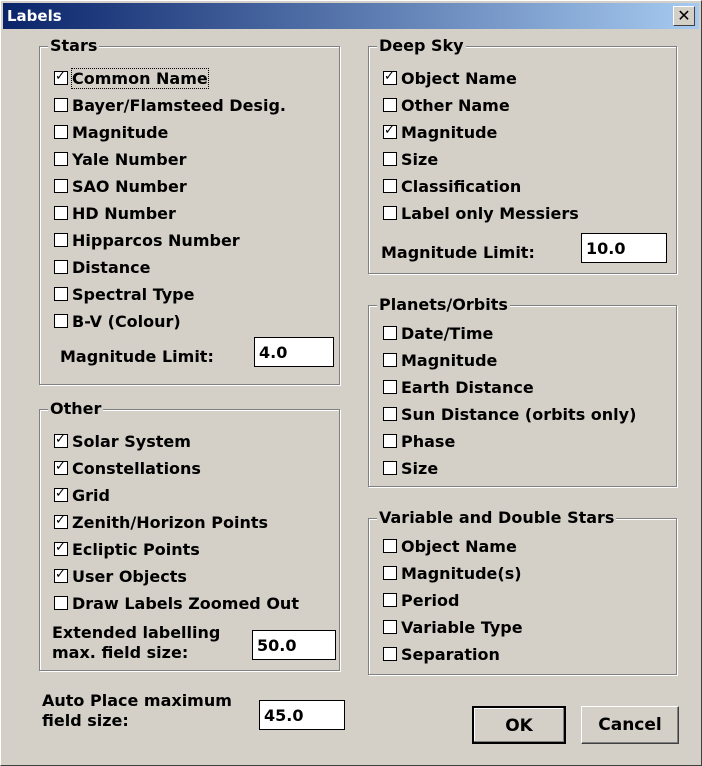 The height and width of the screenshot is (766, 702). I want to click on auto-place-input, so click(302, 715).